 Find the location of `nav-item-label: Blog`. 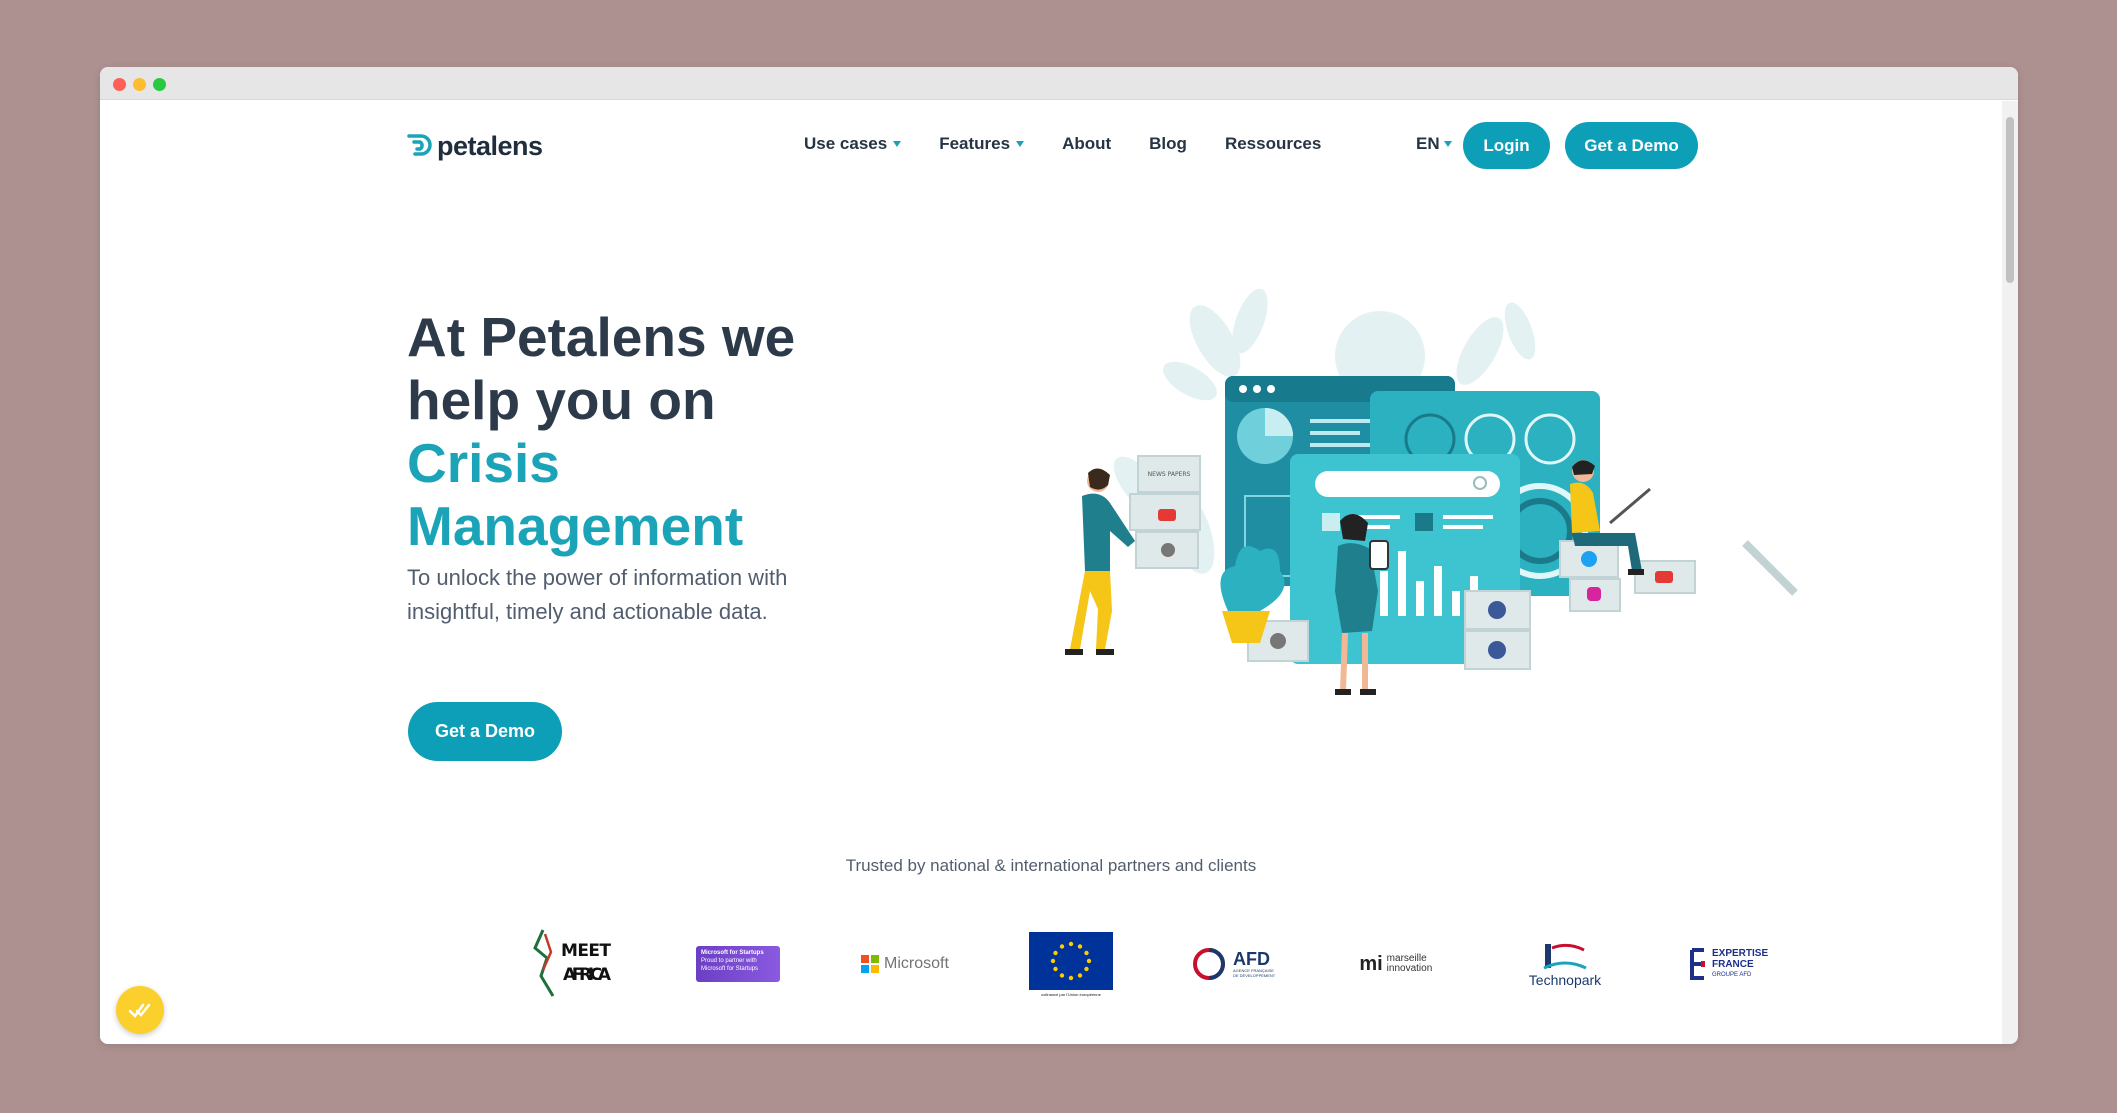

nav-item-label: Blog is located at coordinates (1168, 143).